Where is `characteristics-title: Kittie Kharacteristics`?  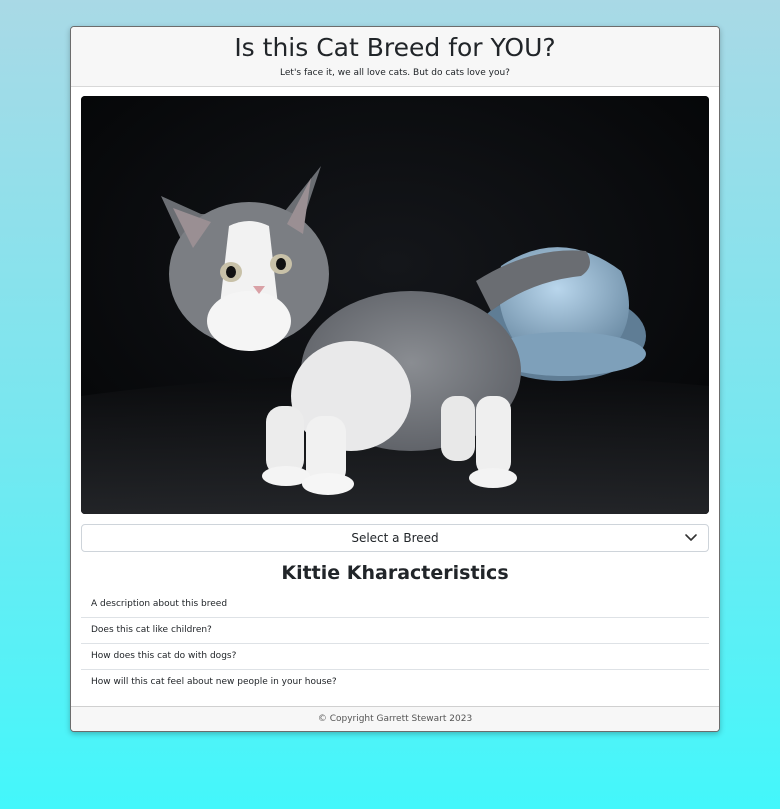 characteristics-title: Kittie Kharacteristics is located at coordinates (395, 573).